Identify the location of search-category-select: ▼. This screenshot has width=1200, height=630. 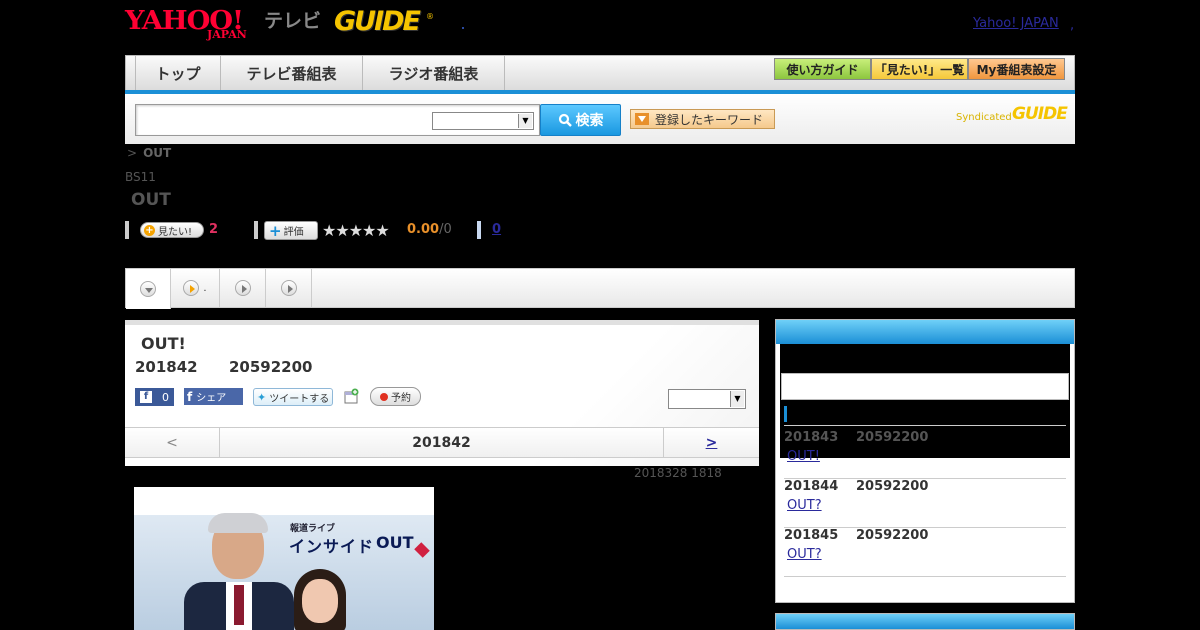
(483, 121).